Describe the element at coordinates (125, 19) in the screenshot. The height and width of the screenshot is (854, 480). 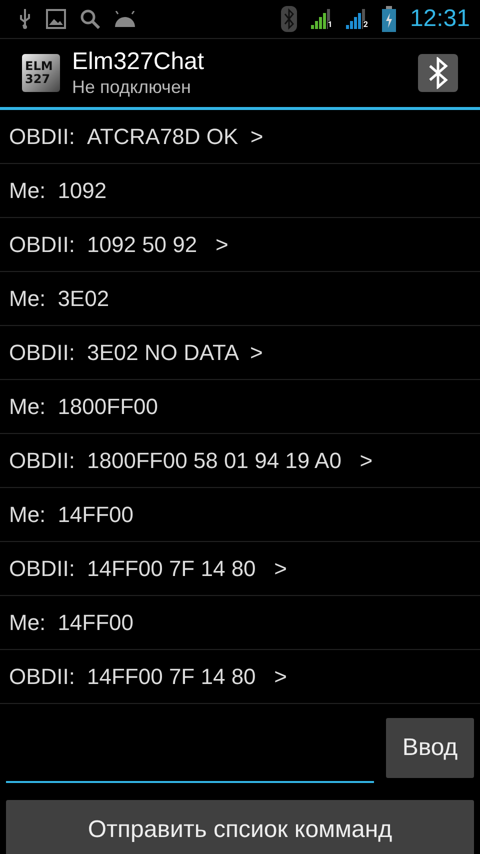
I see `android-icon` at that location.